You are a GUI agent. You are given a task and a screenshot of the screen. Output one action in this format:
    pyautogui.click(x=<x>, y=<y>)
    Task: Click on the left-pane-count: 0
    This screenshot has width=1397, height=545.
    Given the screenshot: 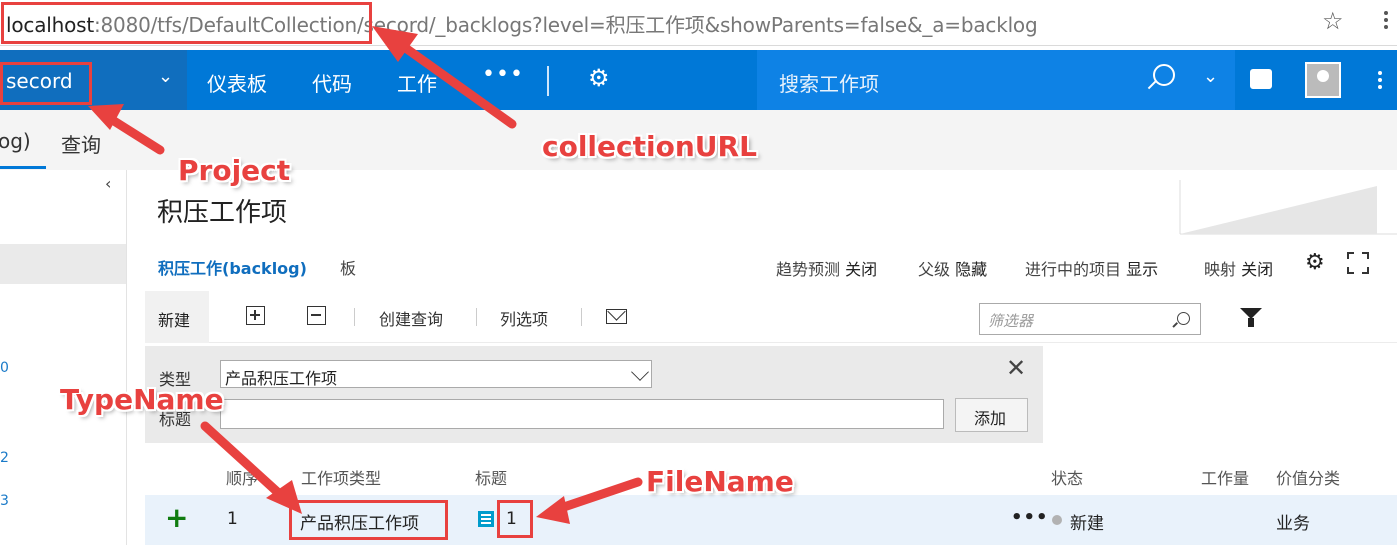 What is the action you would take?
    pyautogui.click(x=4, y=368)
    